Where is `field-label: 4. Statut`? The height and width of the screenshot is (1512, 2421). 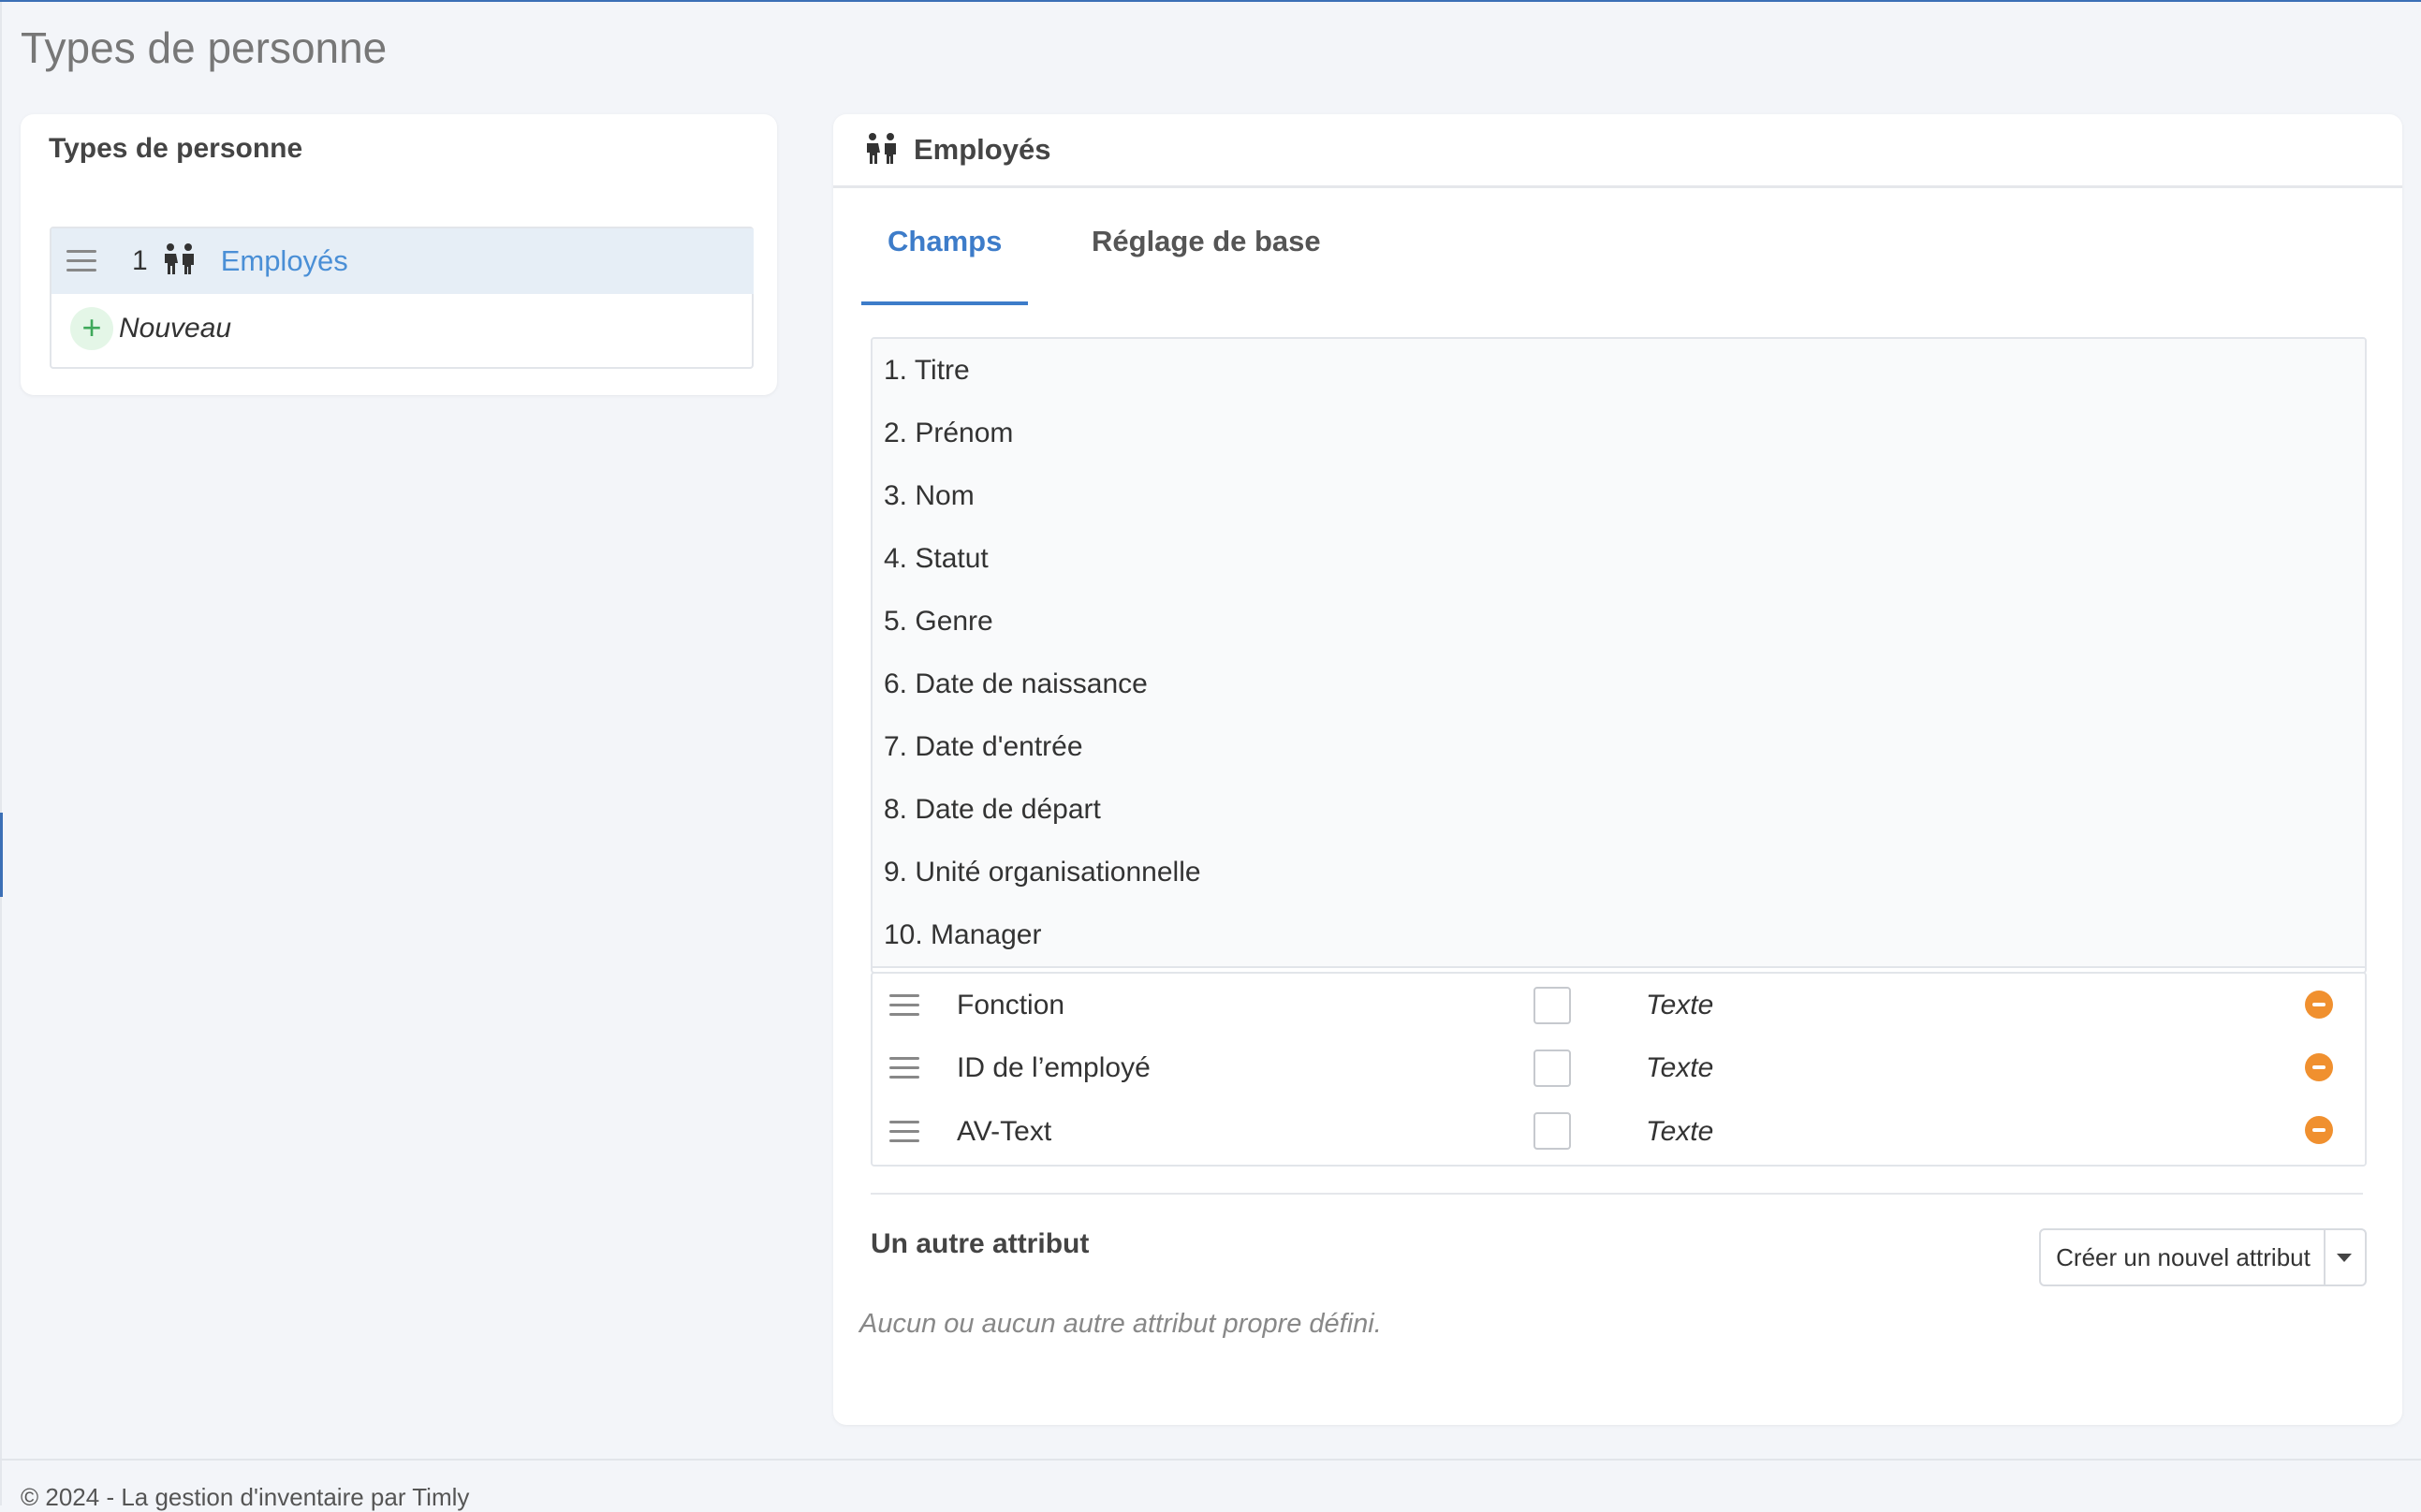 field-label: 4. Statut is located at coordinates (936, 558).